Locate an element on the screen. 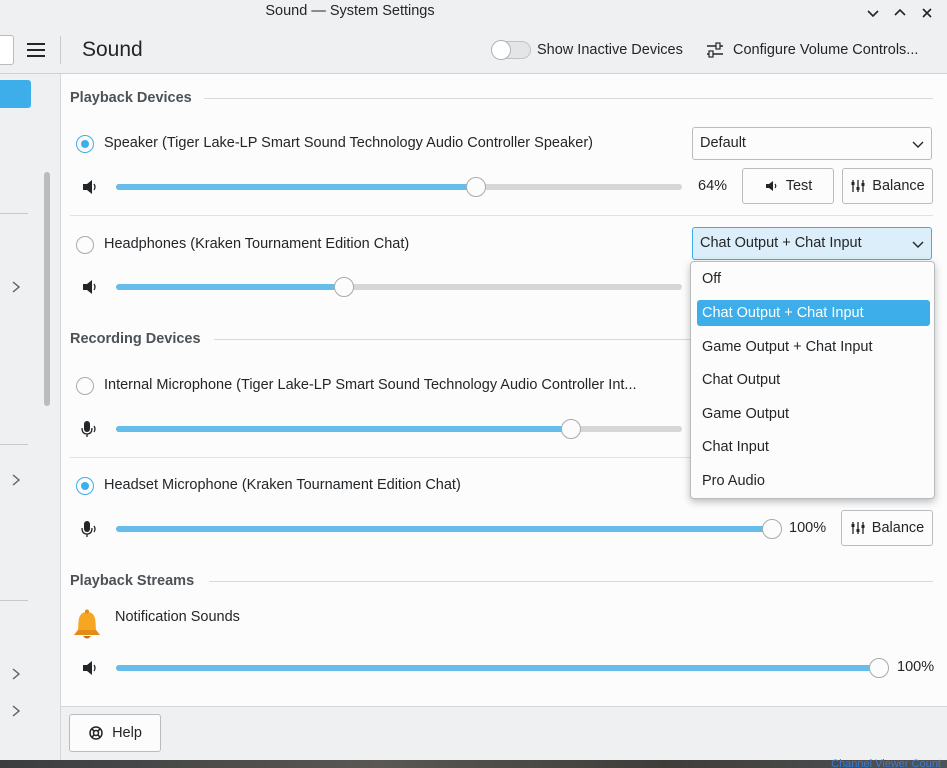  close-button is located at coordinates (927, 13).